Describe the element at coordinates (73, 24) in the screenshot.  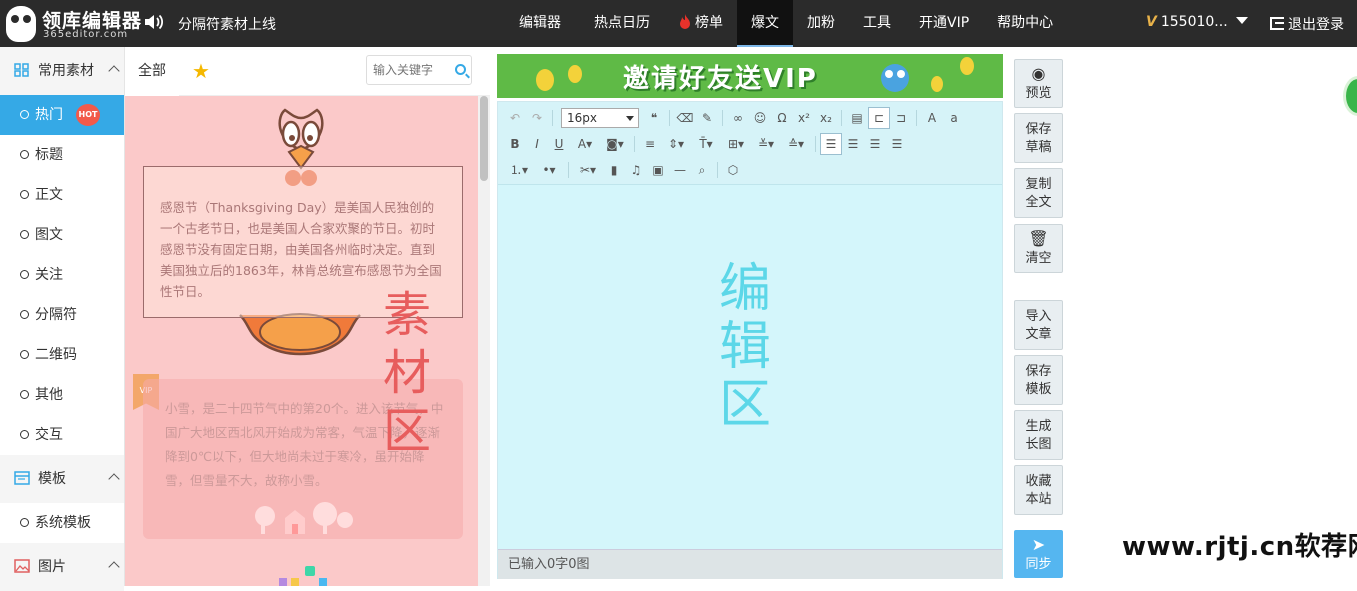
I see `logo: 领库编辑器 365editor.com` at that location.